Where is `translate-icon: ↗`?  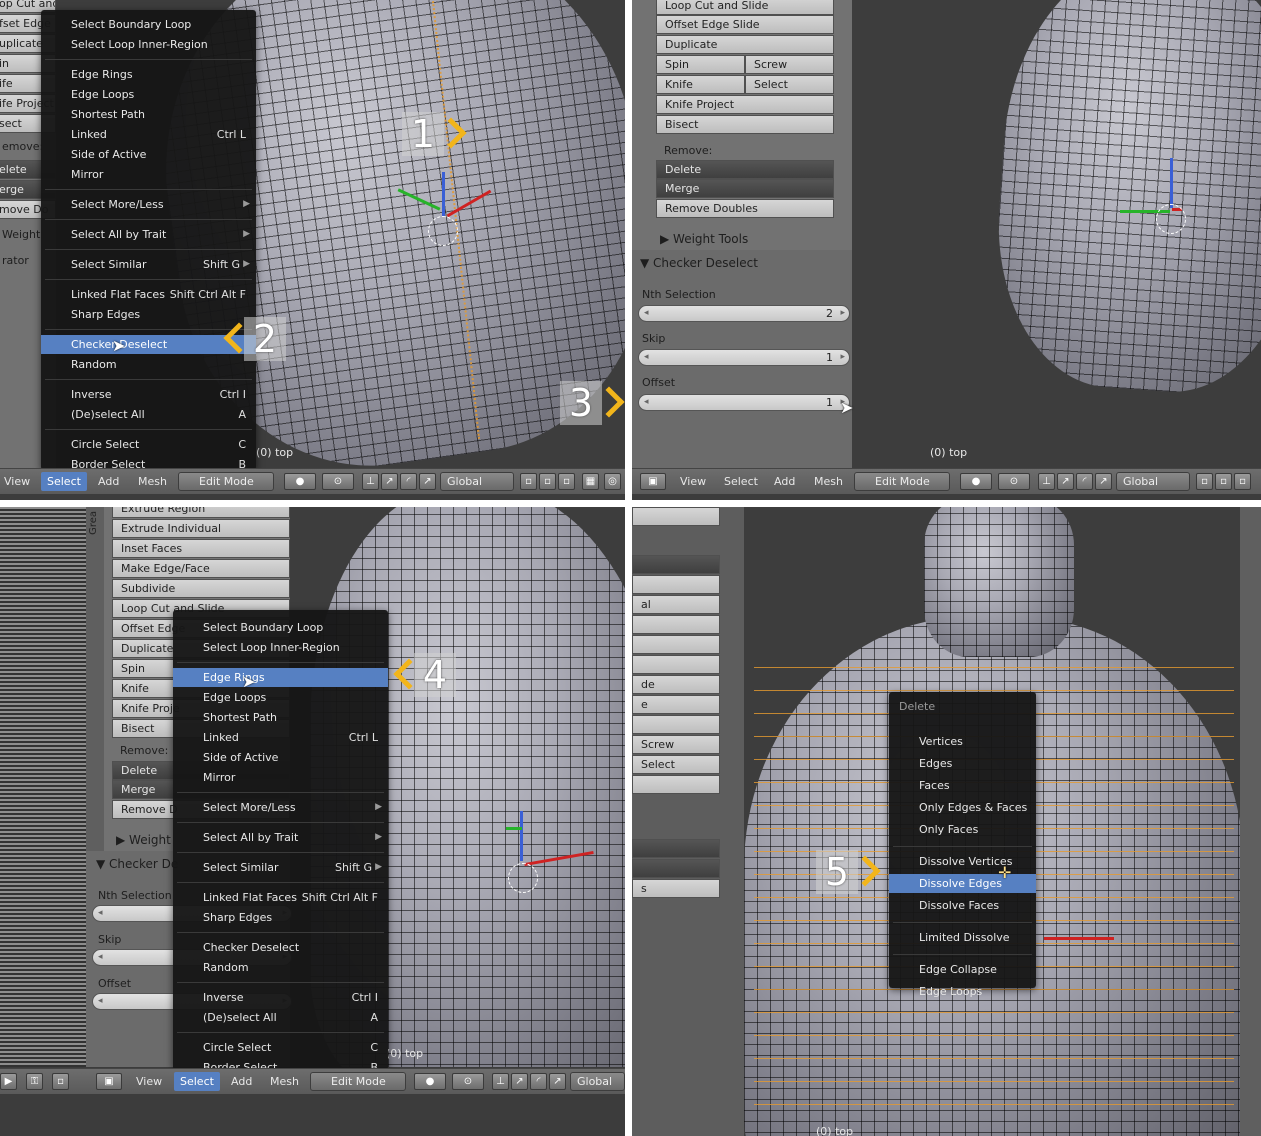
translate-icon: ↗ is located at coordinates (1065, 481).